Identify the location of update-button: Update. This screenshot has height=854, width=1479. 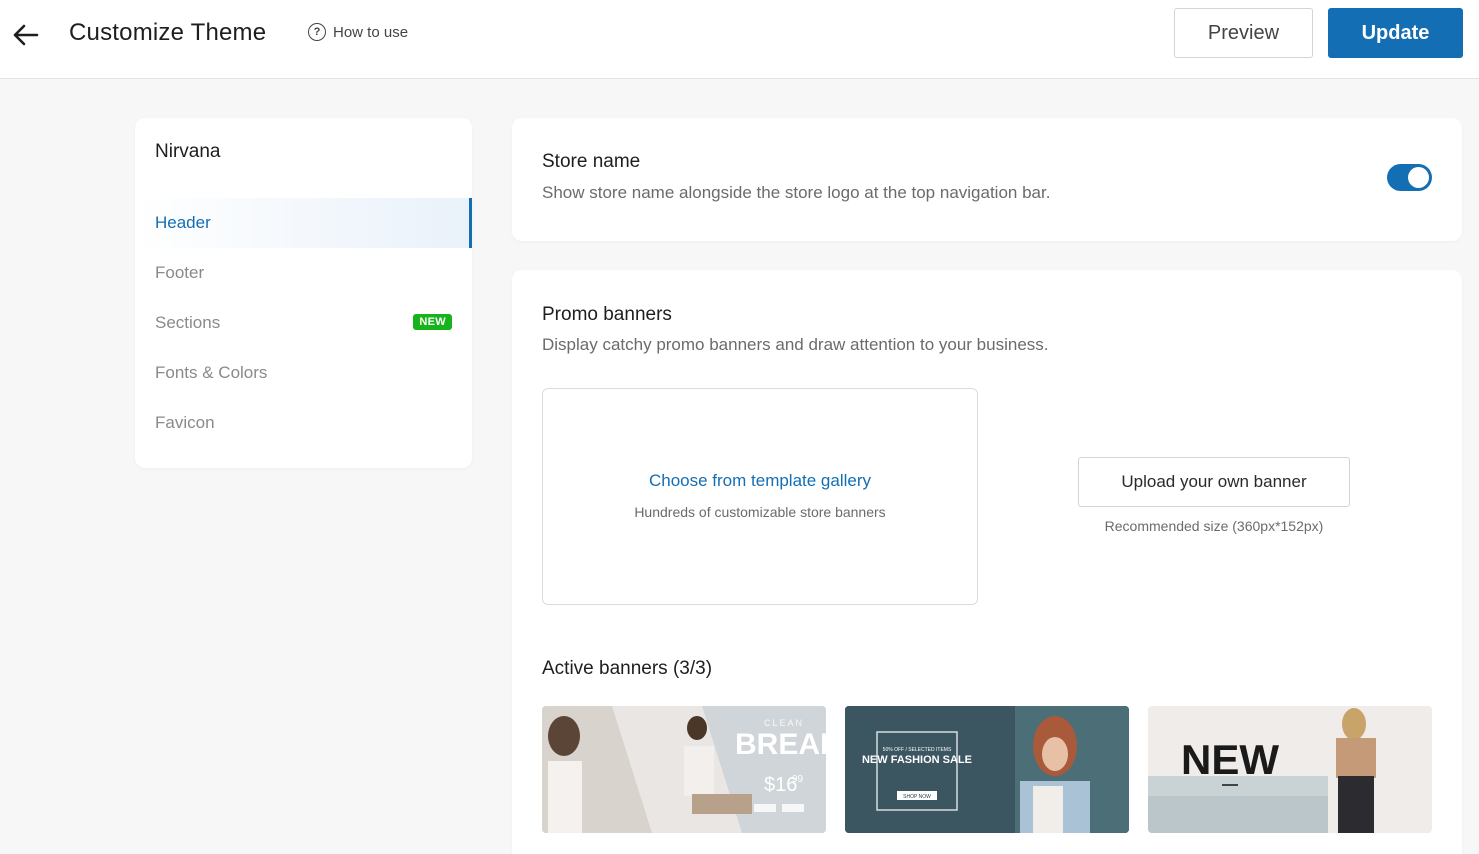
(1395, 33).